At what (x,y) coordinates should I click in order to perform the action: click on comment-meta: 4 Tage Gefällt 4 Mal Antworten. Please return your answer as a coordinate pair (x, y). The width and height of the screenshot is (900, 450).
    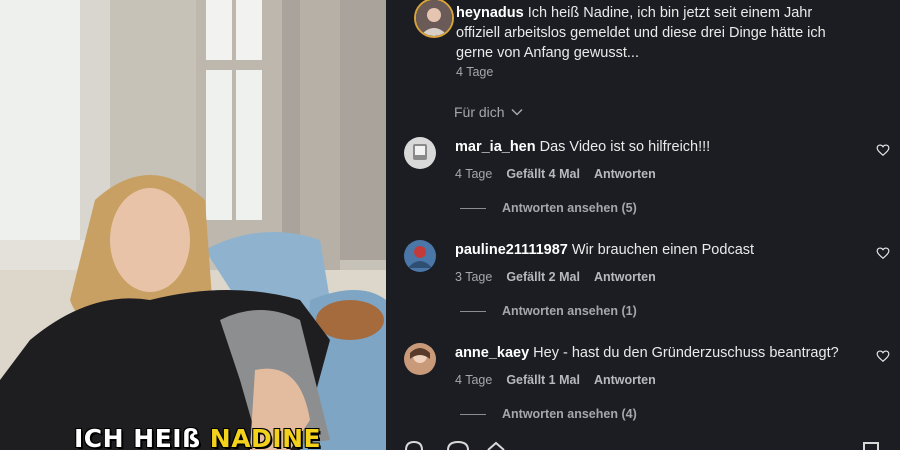
    Looking at the image, I should click on (555, 174).